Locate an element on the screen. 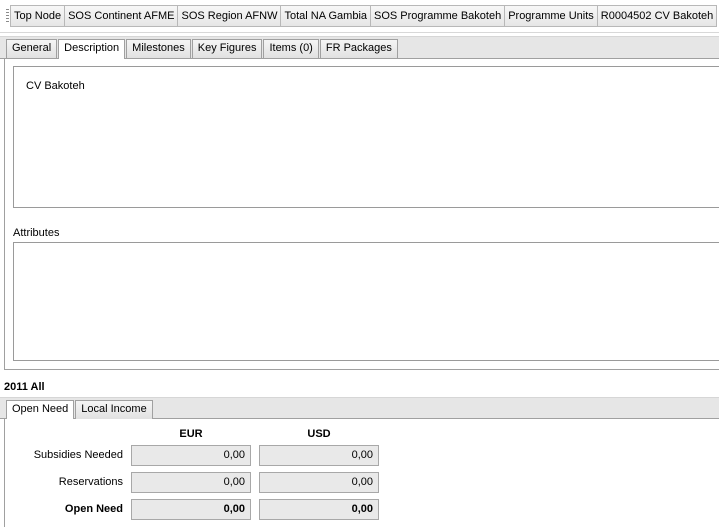  tab-description: Description is located at coordinates (92, 49).